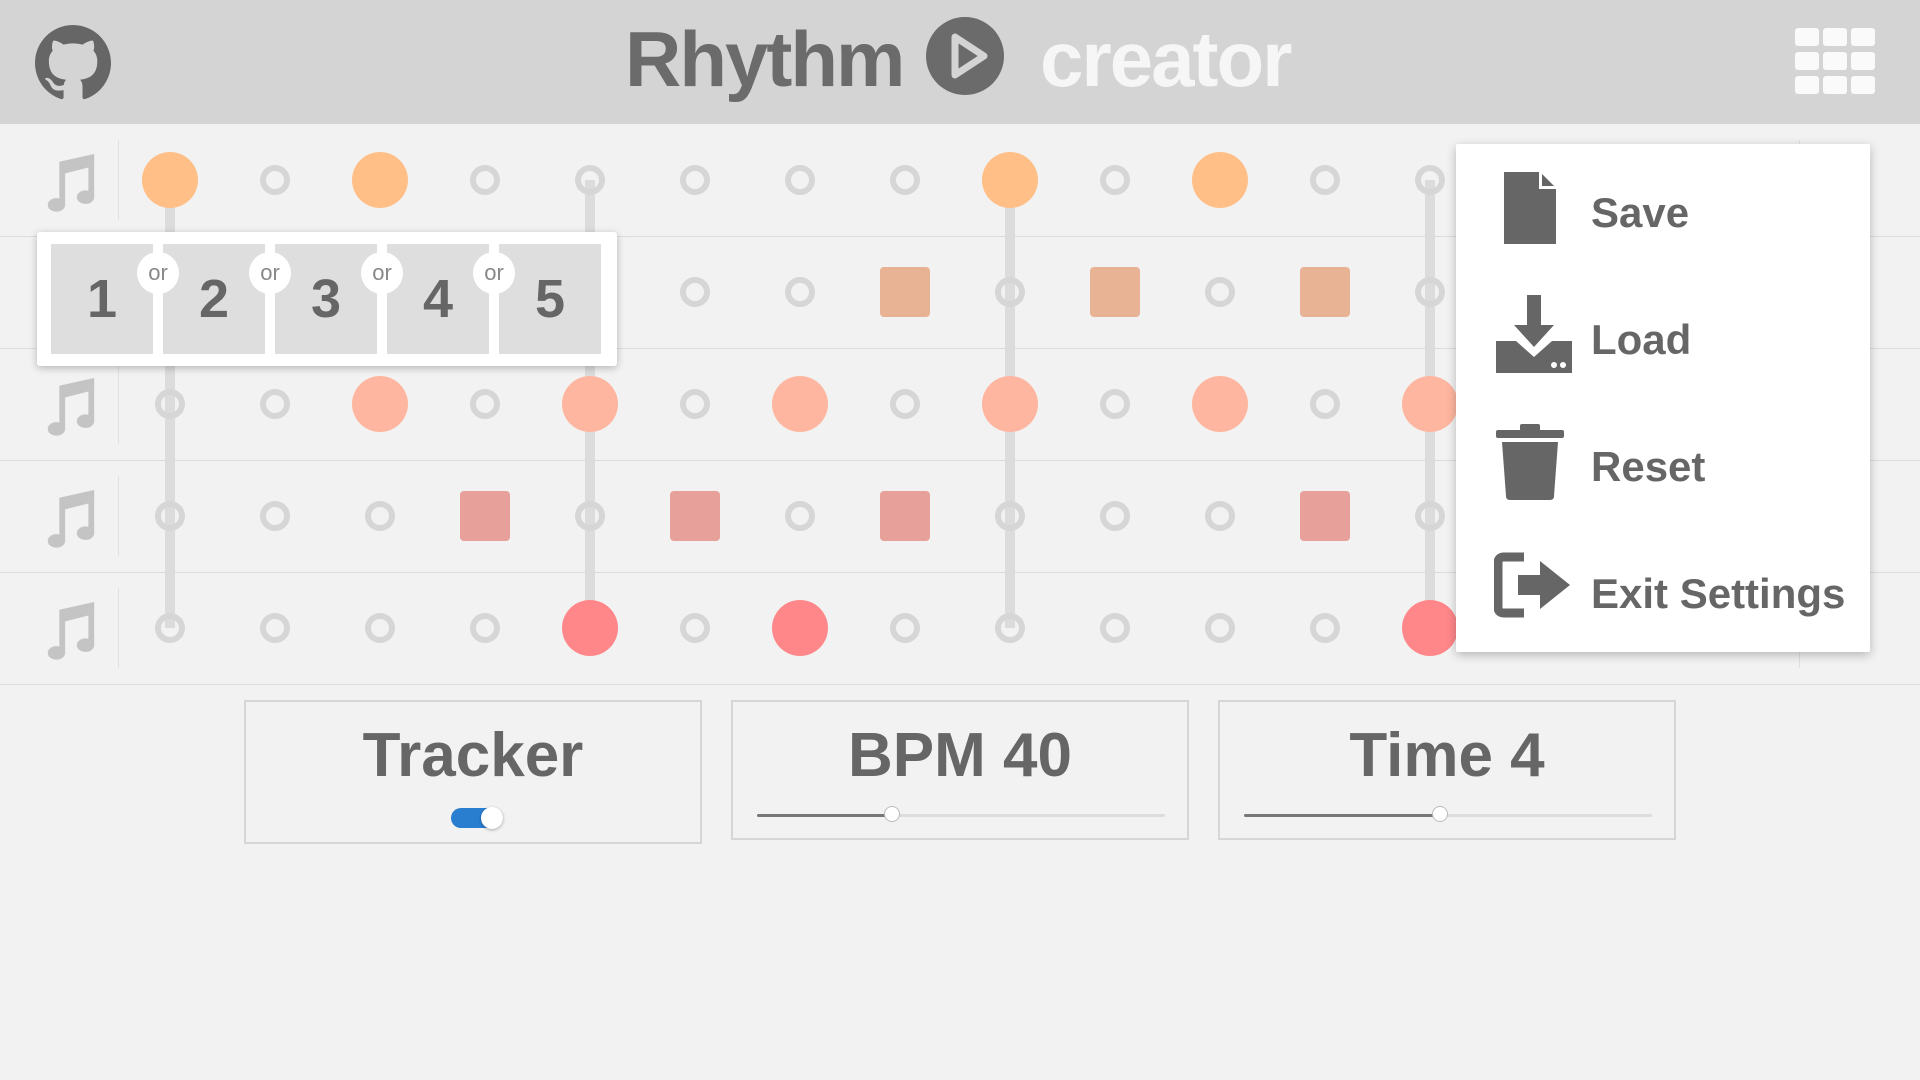  What do you see at coordinates (102, 299) in the screenshot?
I see `repeat-option-1: 1` at bounding box center [102, 299].